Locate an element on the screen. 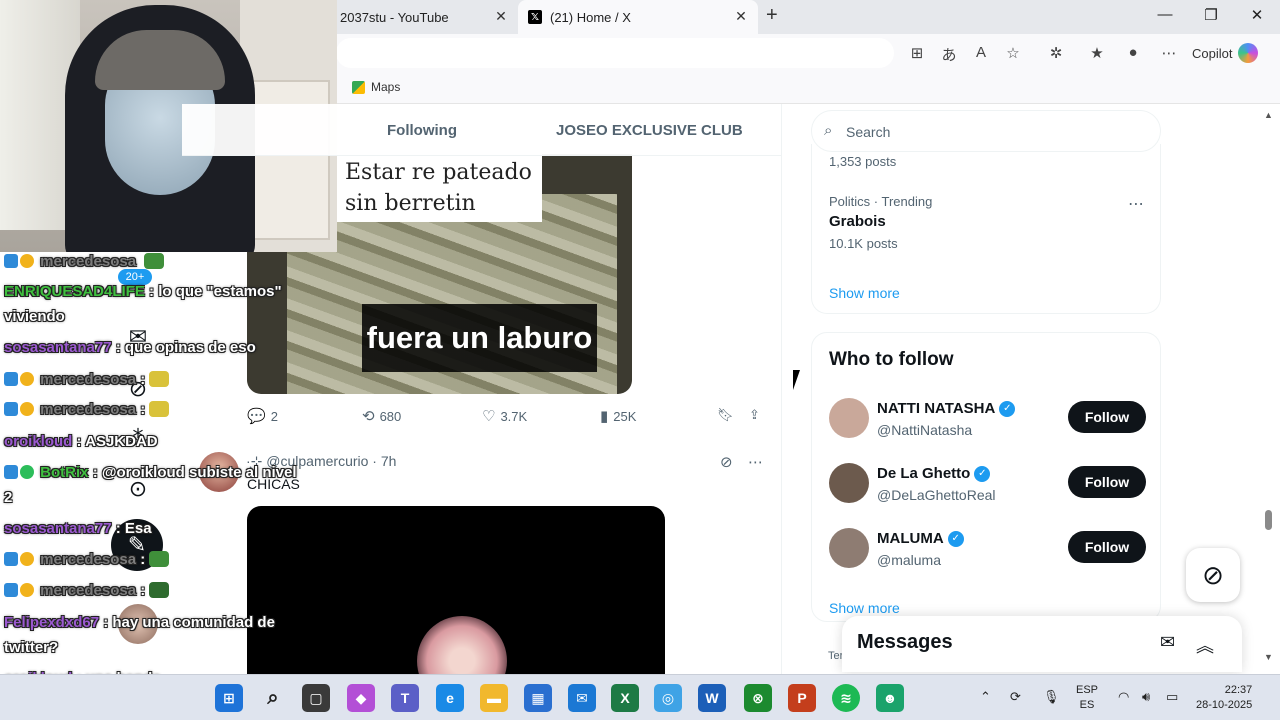 The height and width of the screenshot is (720, 1280). maps-icon is located at coordinates (358, 87).